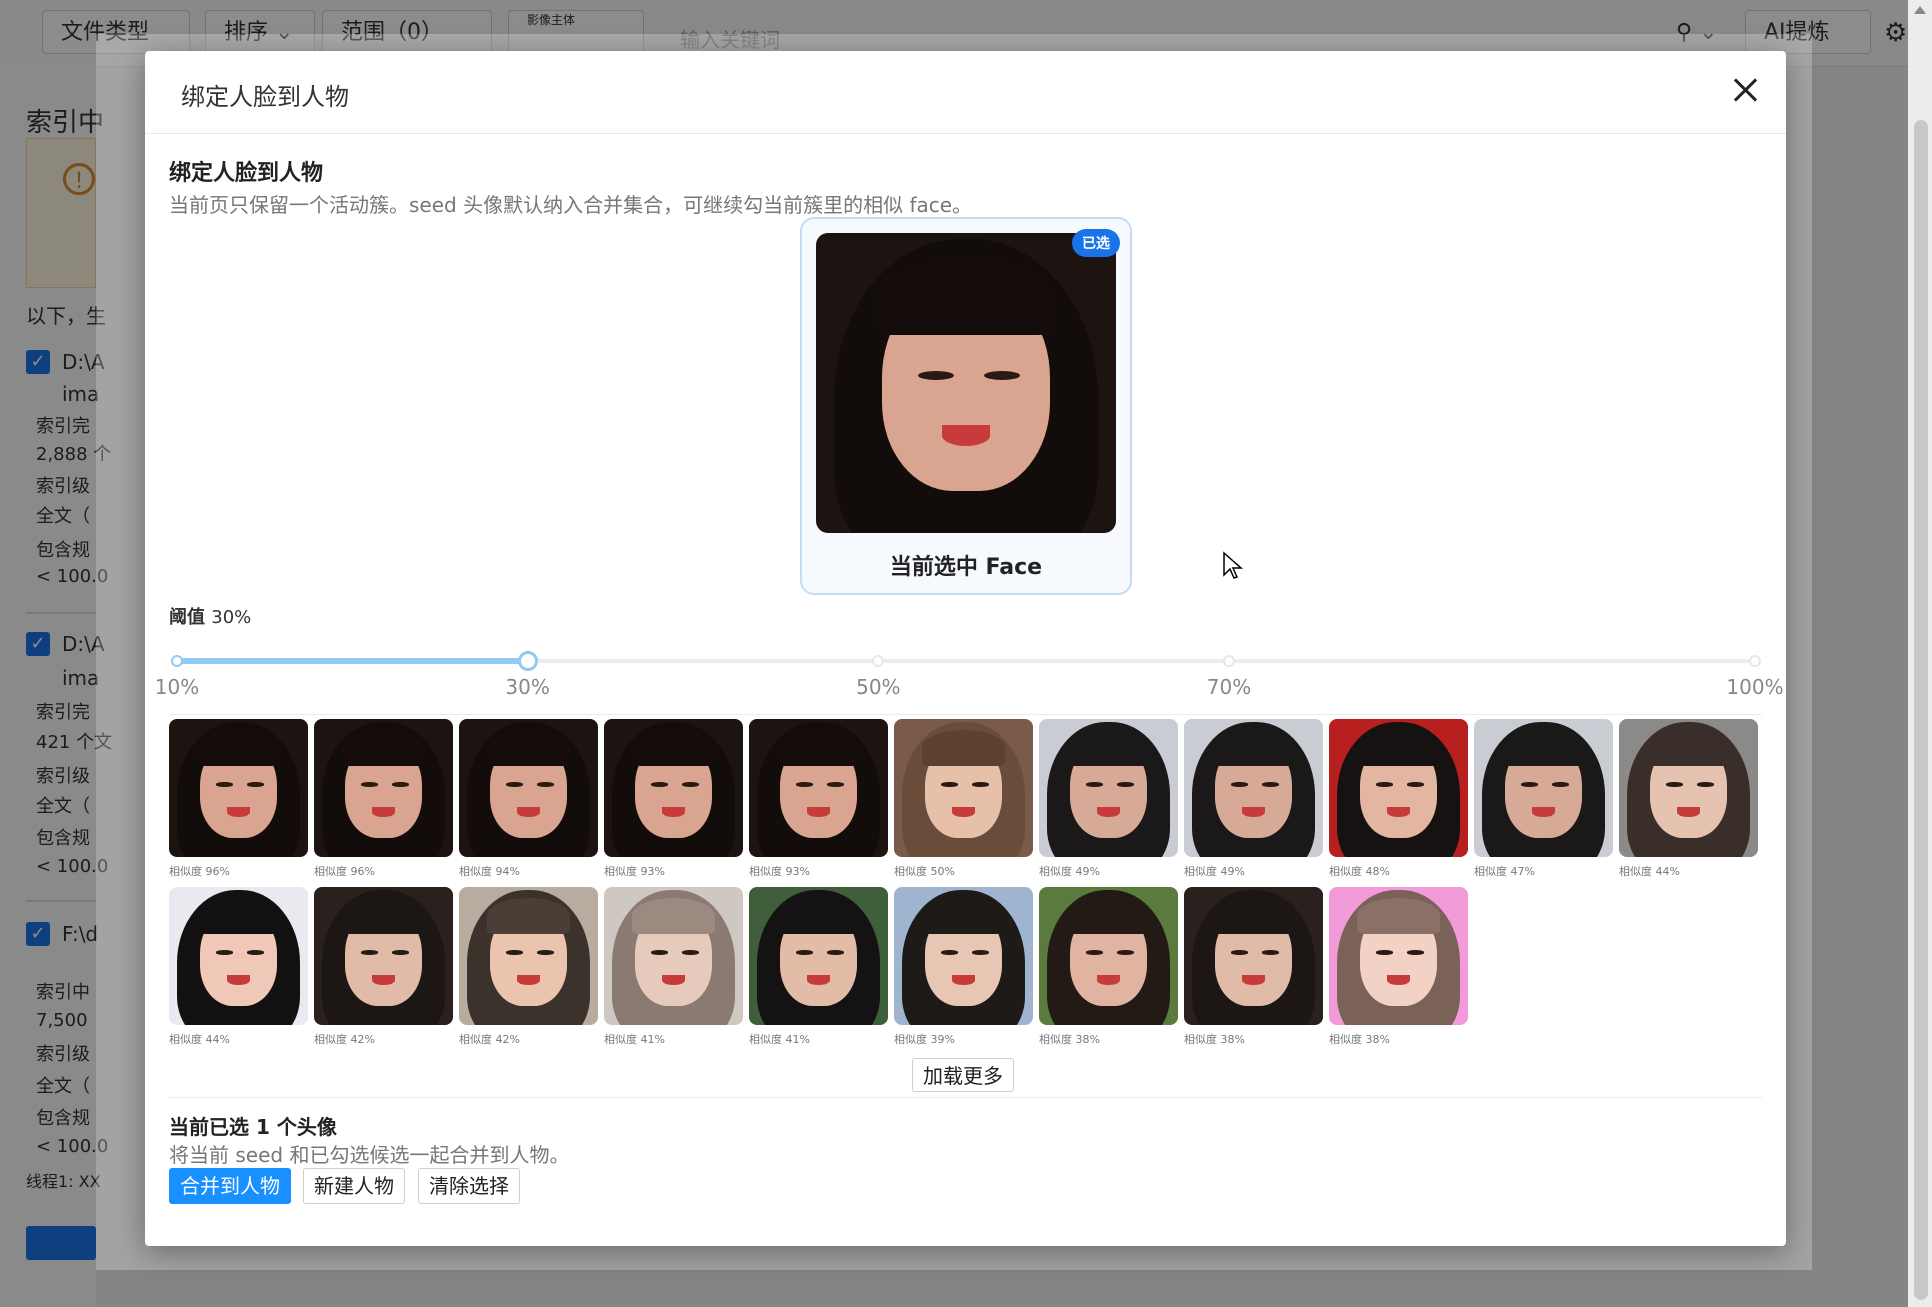 The width and height of the screenshot is (1932, 1307). What do you see at coordinates (966, 661) in the screenshot?
I see `threshold-slider` at bounding box center [966, 661].